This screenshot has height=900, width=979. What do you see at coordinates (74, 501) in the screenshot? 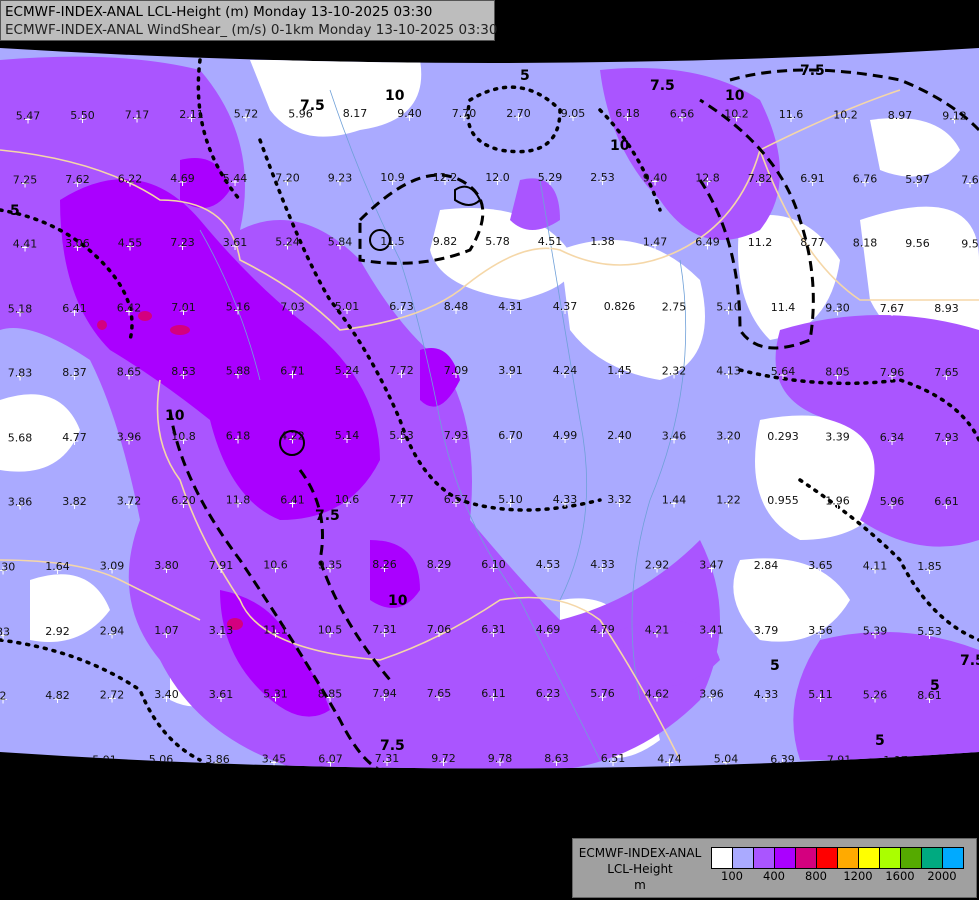
I see `station-value-label: 3.82` at bounding box center [74, 501].